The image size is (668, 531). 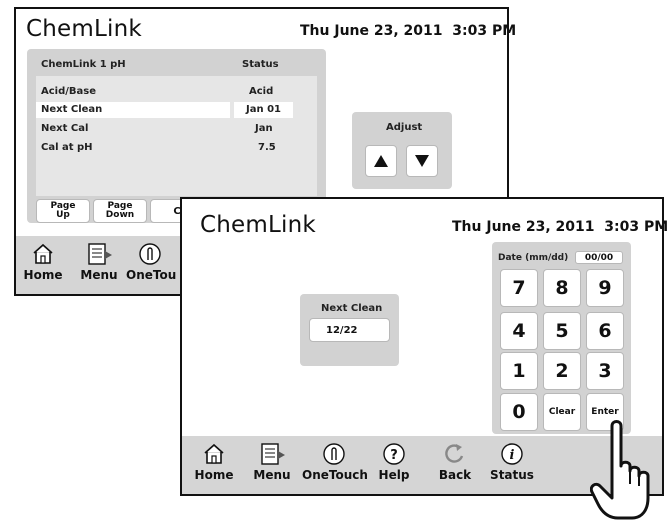 I want to click on status-icon: i, so click(x=512, y=454).